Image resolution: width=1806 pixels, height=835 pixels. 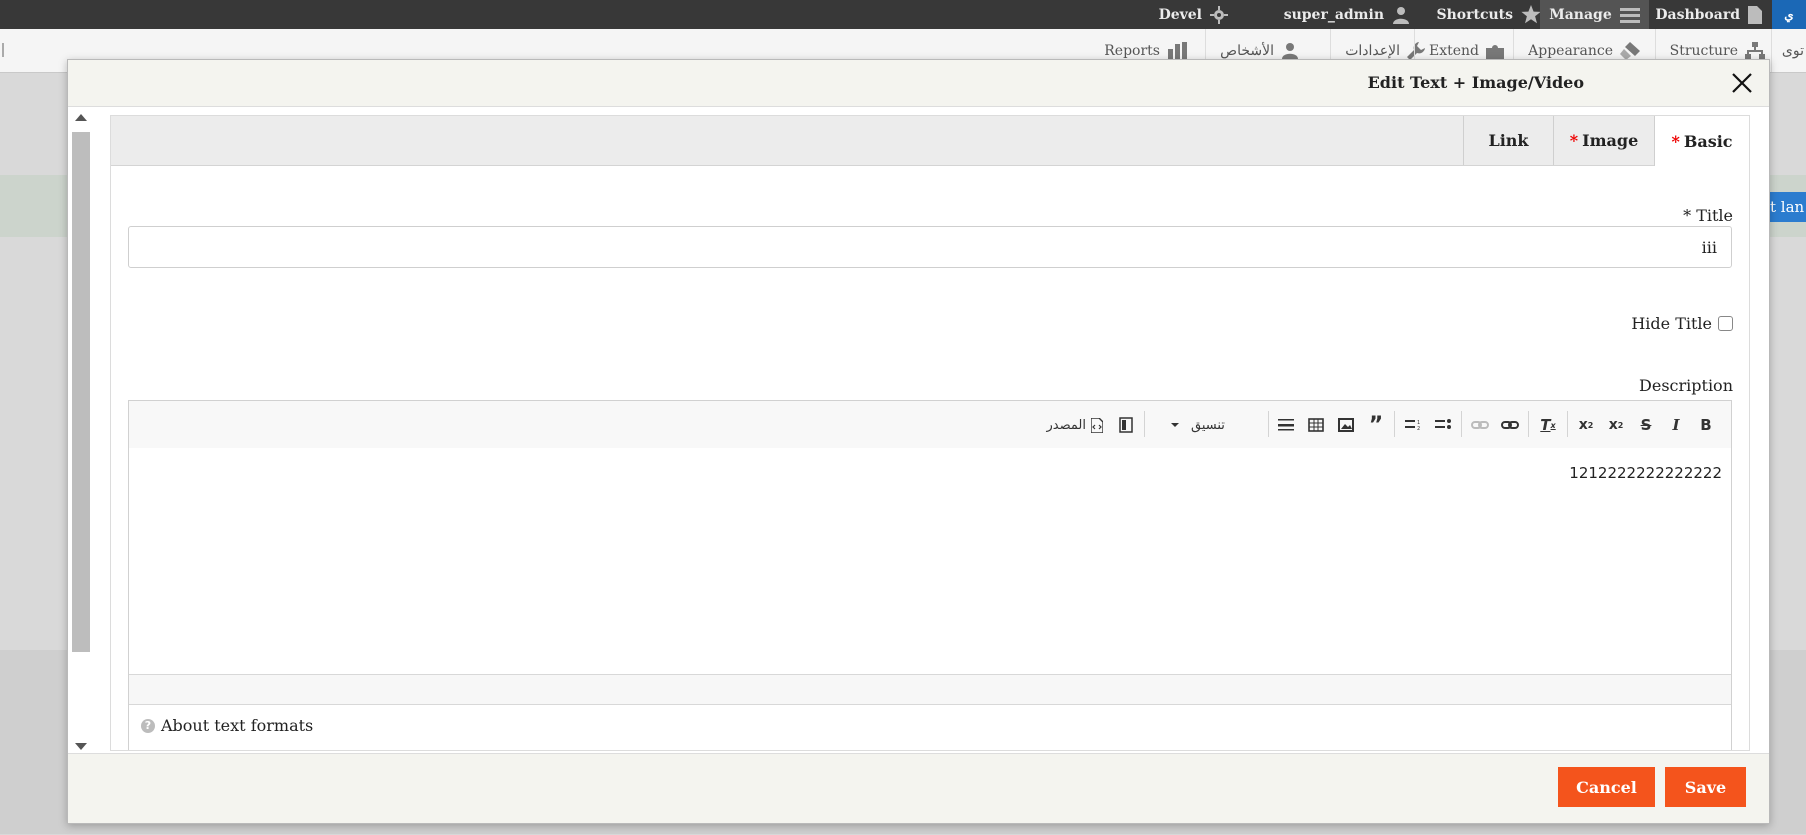 What do you see at coordinates (3, 50) in the screenshot?
I see `tray-divider` at bounding box center [3, 50].